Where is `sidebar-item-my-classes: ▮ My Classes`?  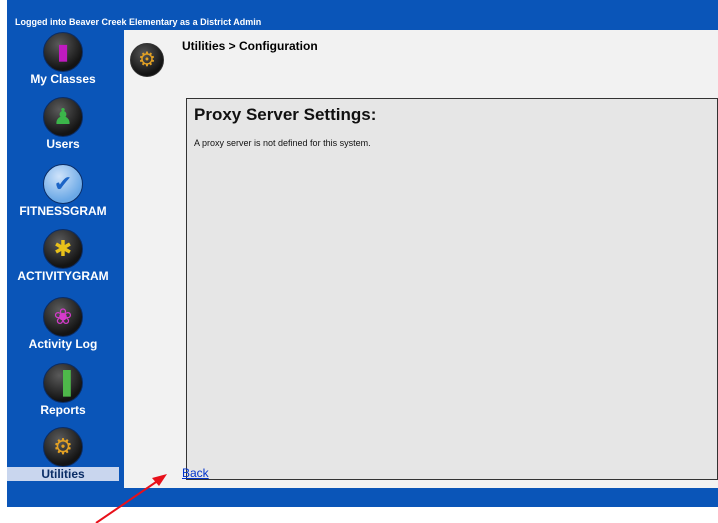
sidebar-item-my-classes: ▮ My Classes is located at coordinates (63, 63).